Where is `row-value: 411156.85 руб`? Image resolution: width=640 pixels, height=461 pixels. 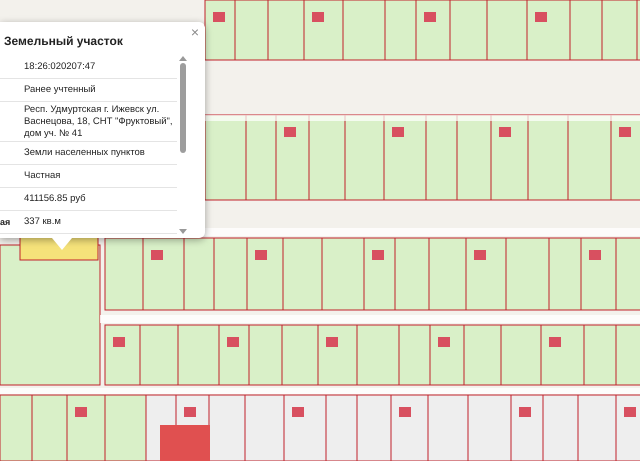
row-value: 411156.85 руб is located at coordinates (55, 199).